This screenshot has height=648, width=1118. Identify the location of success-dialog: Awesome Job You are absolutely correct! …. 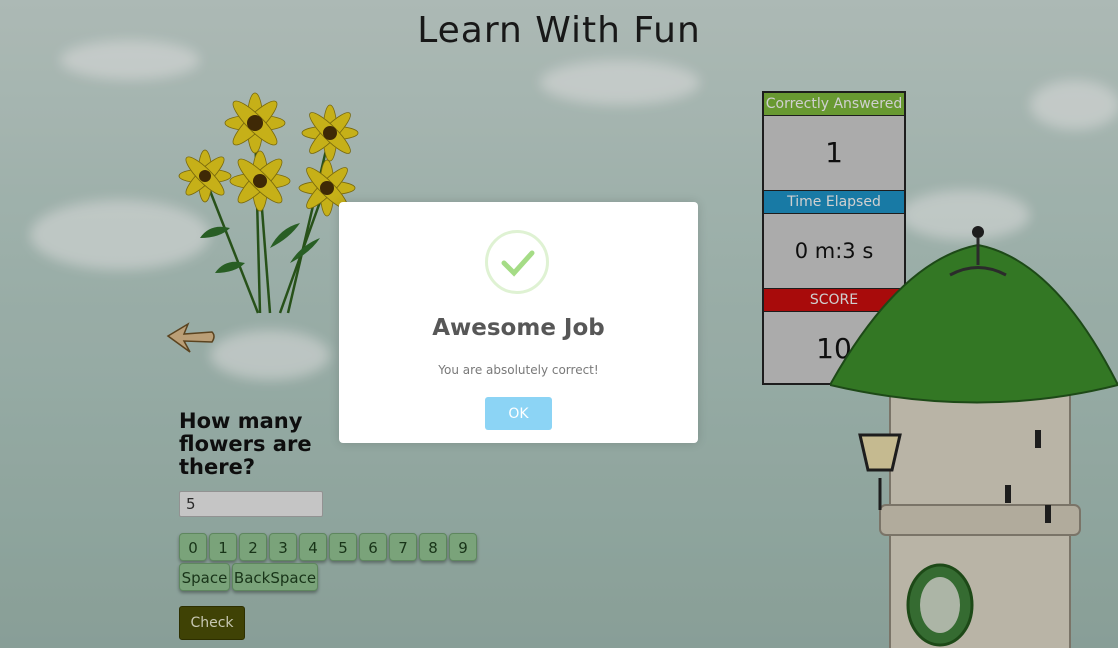
(518, 322).